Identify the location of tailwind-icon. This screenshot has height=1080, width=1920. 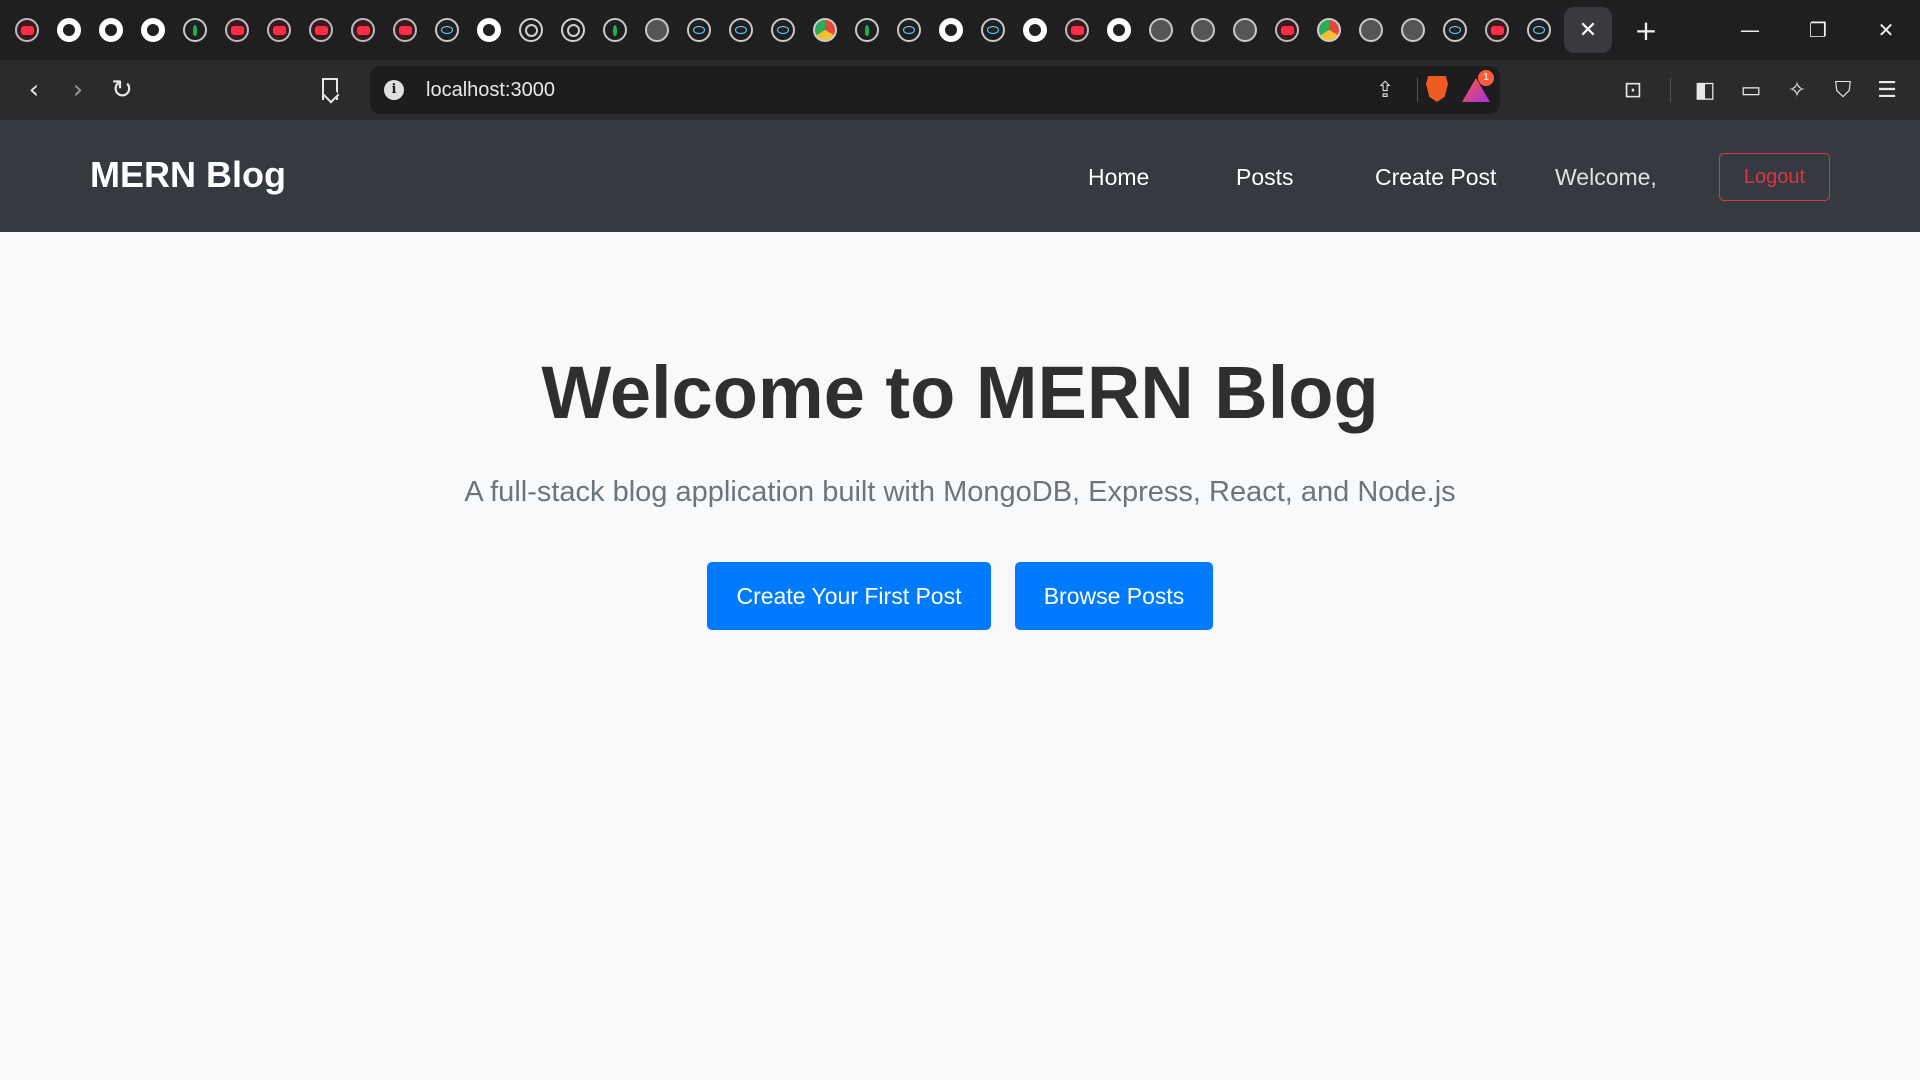
(1455, 30).